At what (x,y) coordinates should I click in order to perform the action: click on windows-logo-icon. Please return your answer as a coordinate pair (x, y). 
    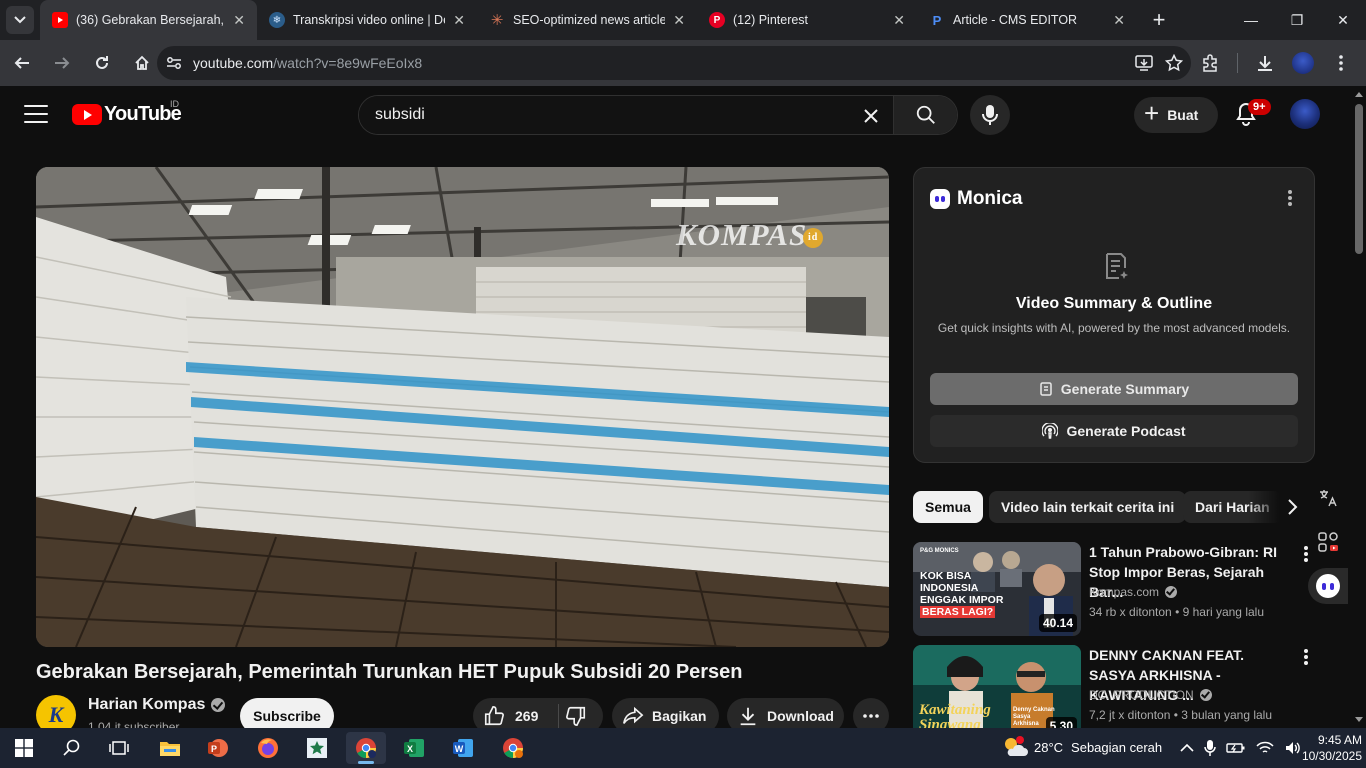
    Looking at the image, I should click on (24, 748).